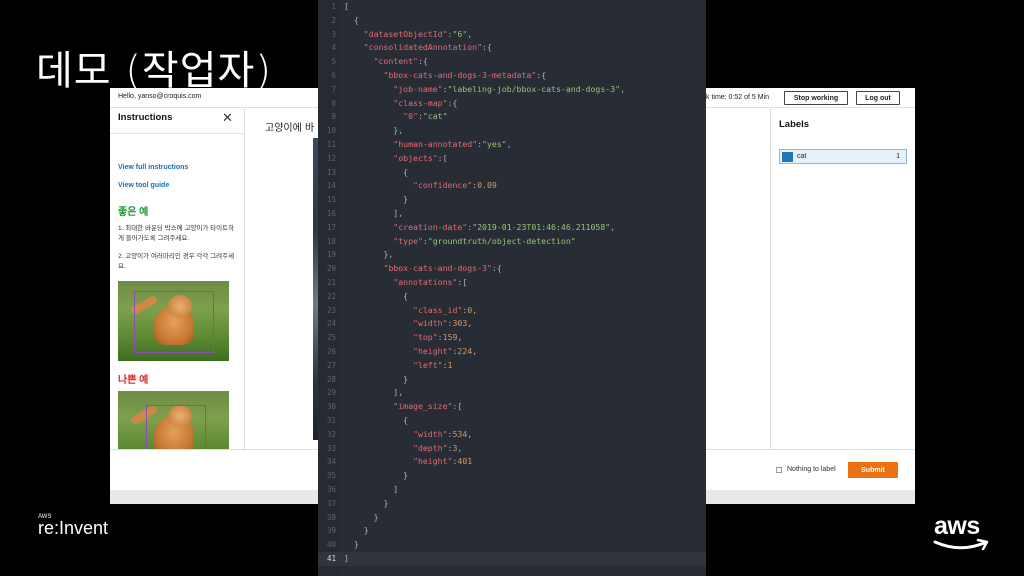 The width and height of the screenshot is (1024, 576). Describe the element at coordinates (430, 282) in the screenshot. I see `code-text: "annotations":[` at that location.